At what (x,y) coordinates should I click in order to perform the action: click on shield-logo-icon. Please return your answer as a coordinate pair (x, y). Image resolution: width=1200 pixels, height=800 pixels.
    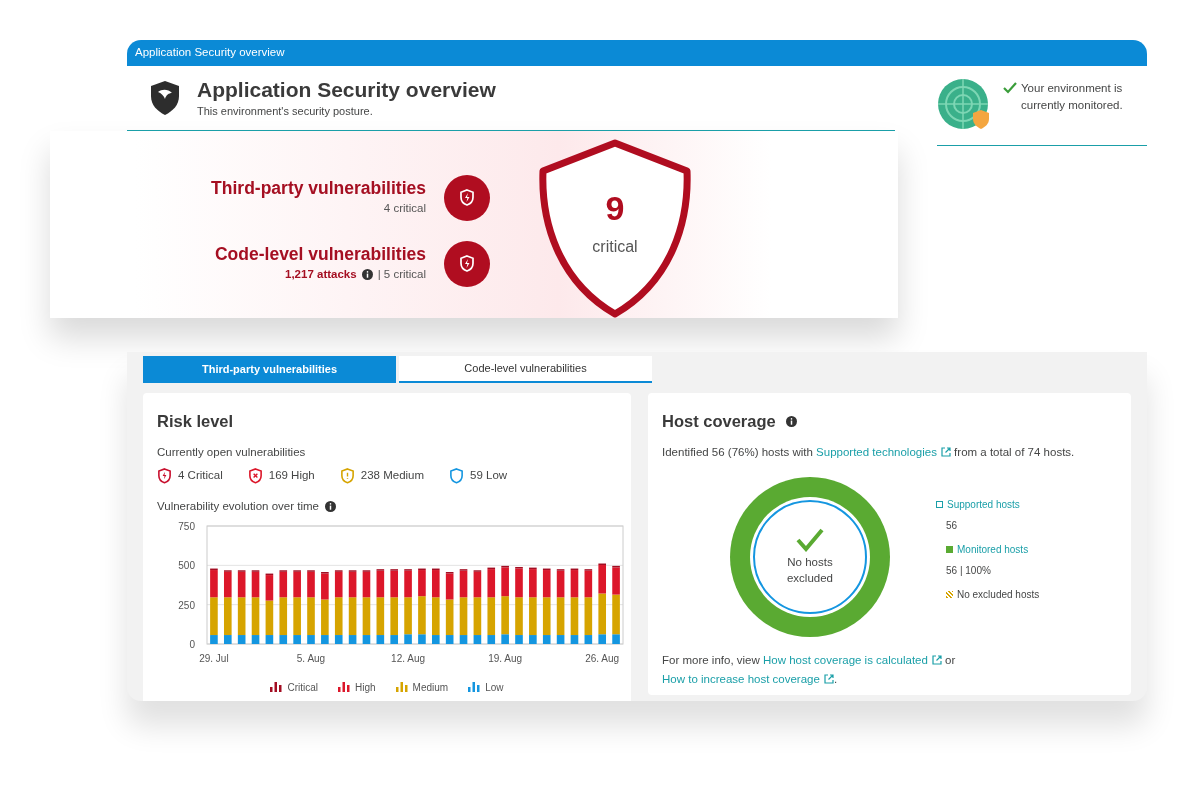
    Looking at the image, I should click on (165, 98).